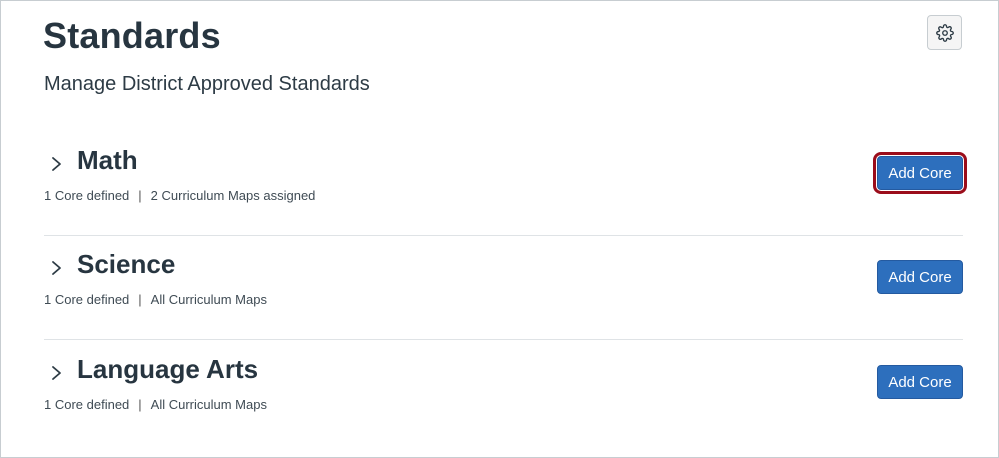 The image size is (999, 458). What do you see at coordinates (126, 264) in the screenshot?
I see `section-title: Science` at bounding box center [126, 264].